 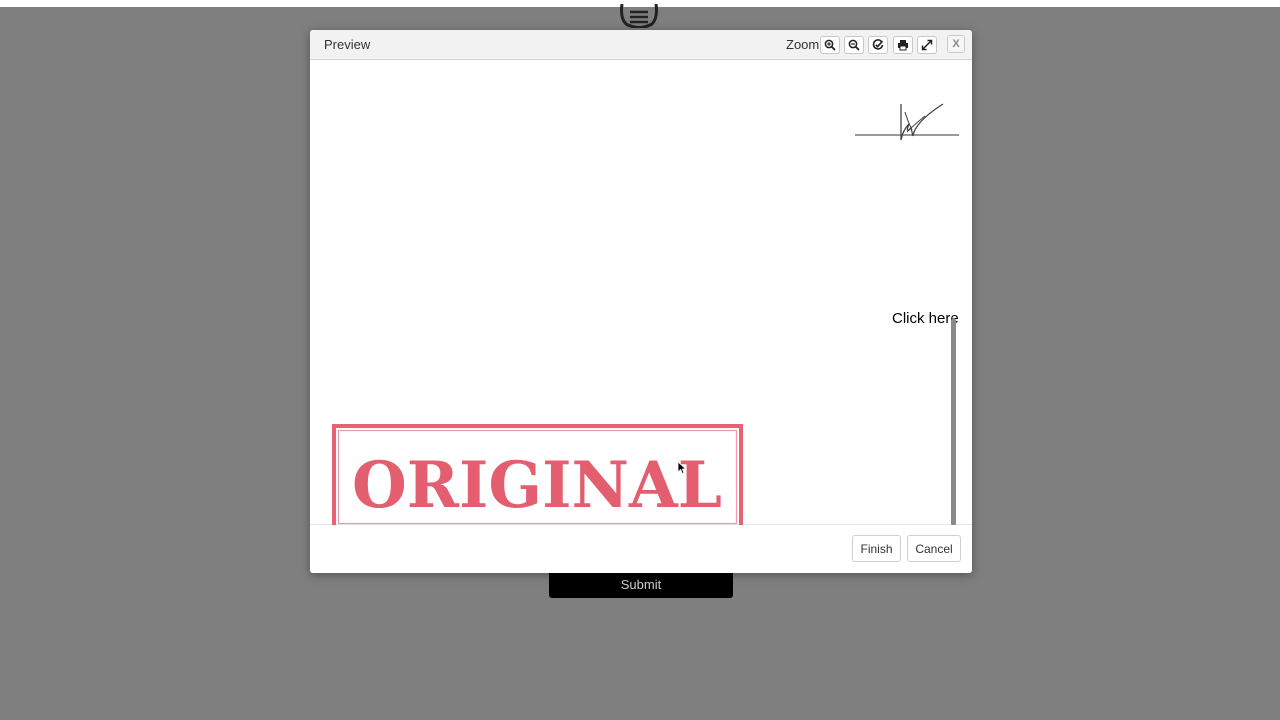 I want to click on zoom-label: Zoom:, so click(x=804, y=44).